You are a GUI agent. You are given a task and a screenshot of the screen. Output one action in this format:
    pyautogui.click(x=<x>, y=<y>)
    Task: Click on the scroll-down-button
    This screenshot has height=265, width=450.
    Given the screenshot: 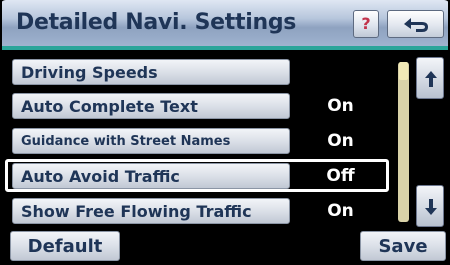 What is the action you would take?
    pyautogui.click(x=430, y=206)
    